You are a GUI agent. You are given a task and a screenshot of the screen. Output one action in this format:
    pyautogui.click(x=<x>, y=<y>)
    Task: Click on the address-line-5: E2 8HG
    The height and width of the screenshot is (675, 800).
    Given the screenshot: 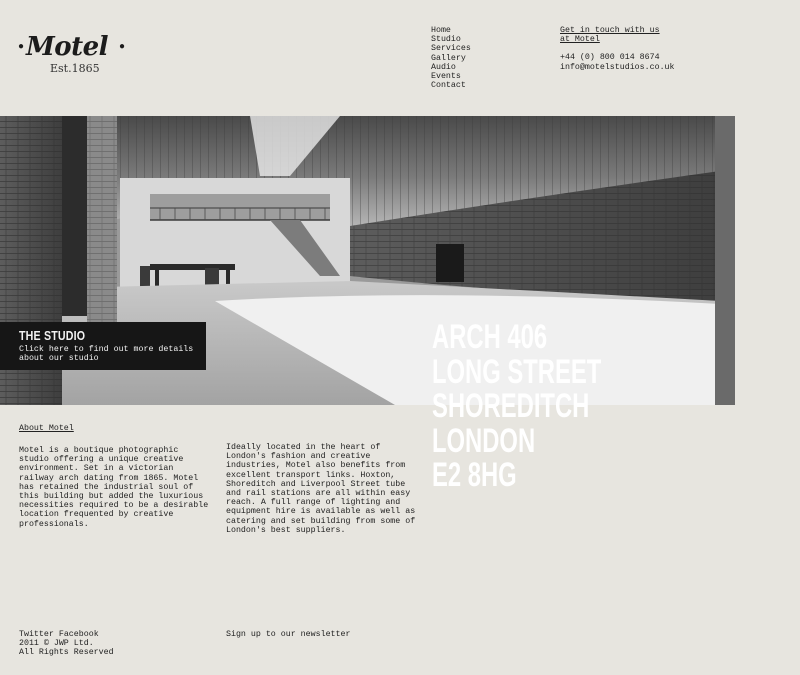 What is the action you would take?
    pyautogui.click(x=474, y=475)
    